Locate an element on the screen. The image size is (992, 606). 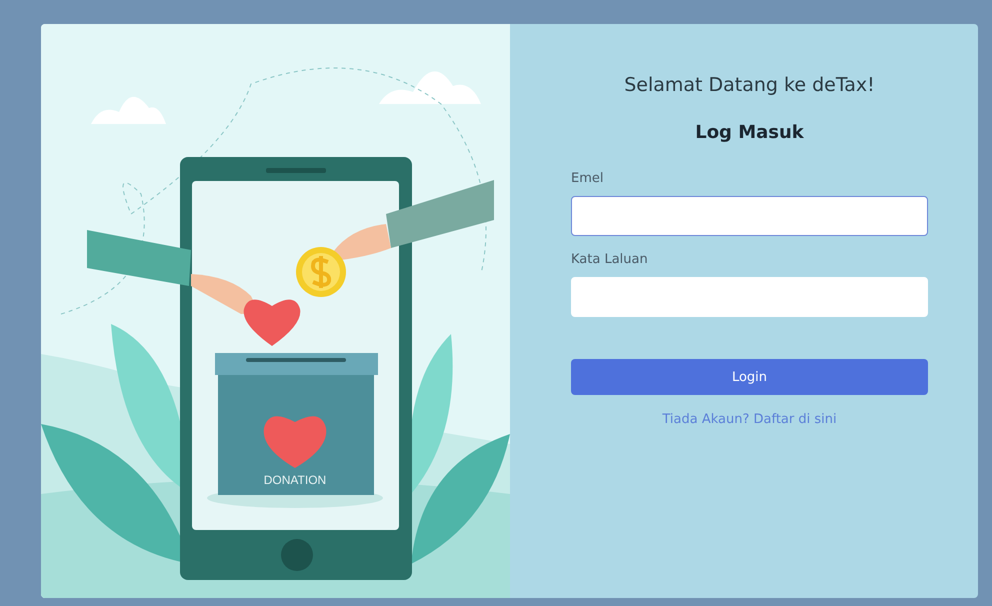
field-label: Kata Laluan is located at coordinates (610, 259).